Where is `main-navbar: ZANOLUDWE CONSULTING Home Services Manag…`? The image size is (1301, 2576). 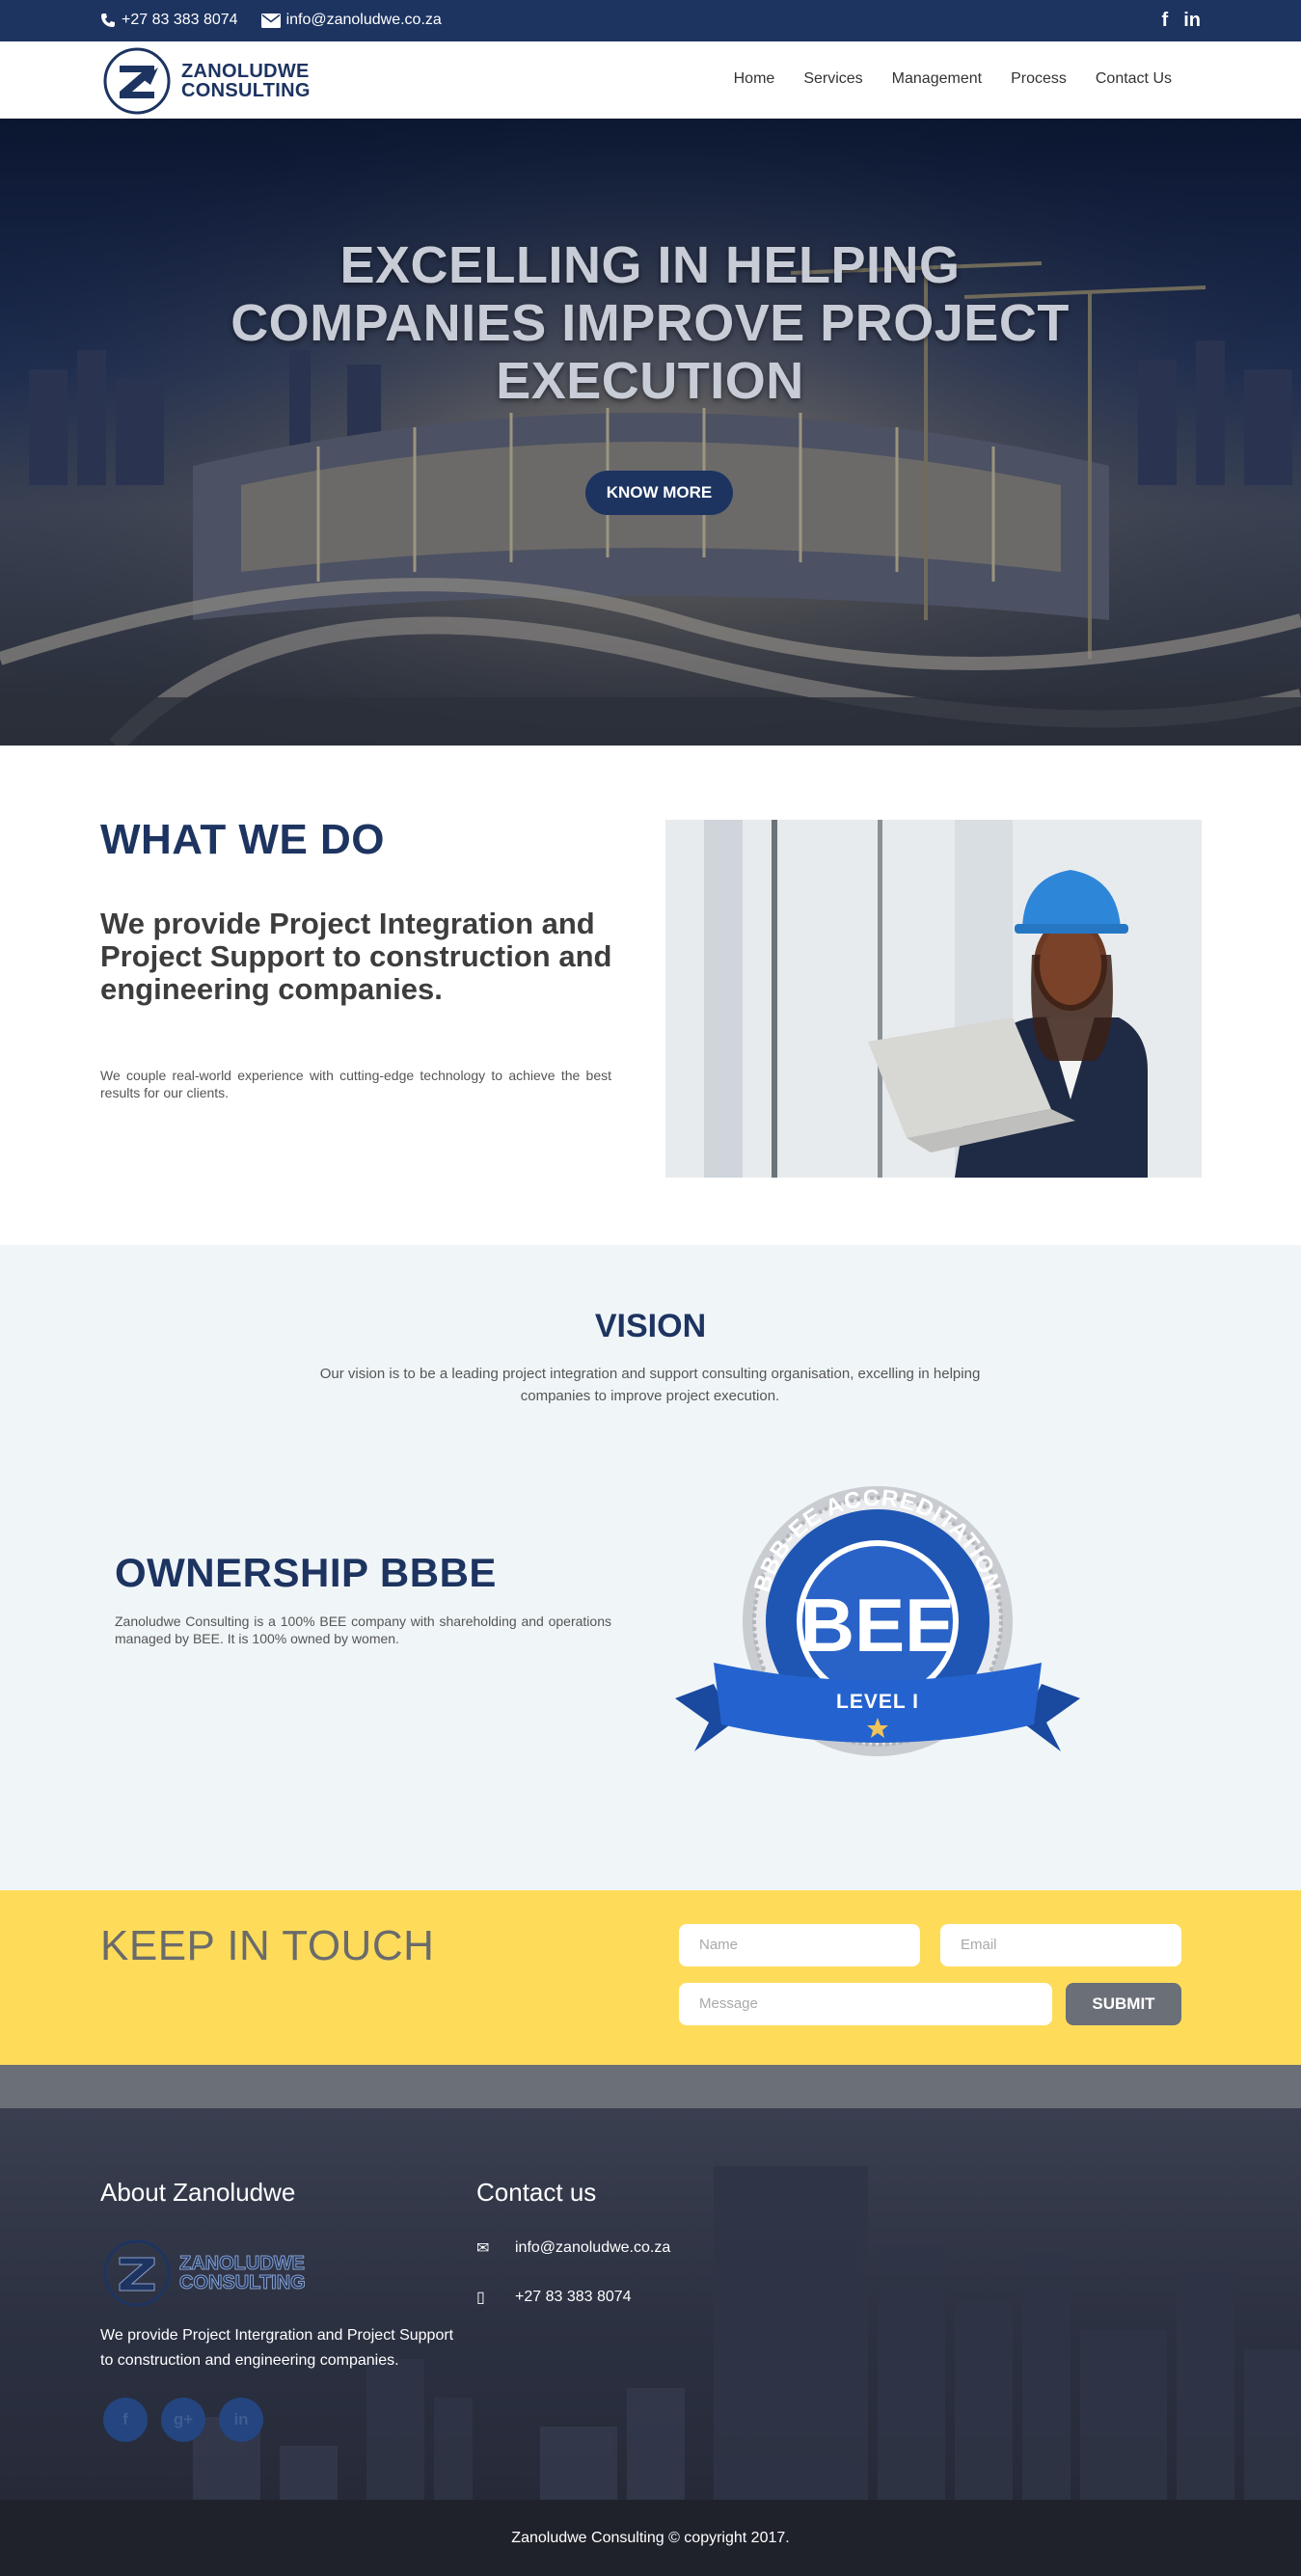
main-navbar: ZANOLUDWE CONSULTING Home Services Manag… is located at coordinates (650, 80).